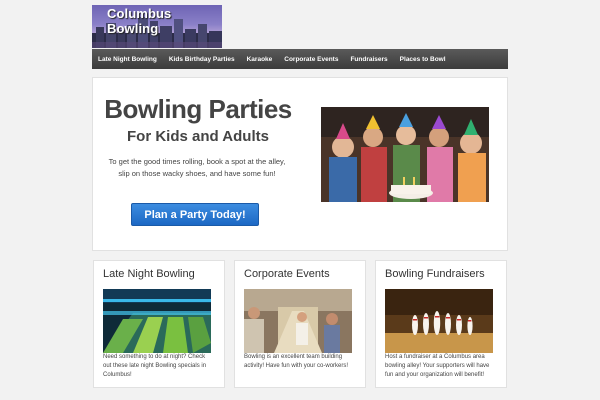 The height and width of the screenshot is (400, 600). I want to click on logo-text: Columbus Bowling, so click(139, 21).